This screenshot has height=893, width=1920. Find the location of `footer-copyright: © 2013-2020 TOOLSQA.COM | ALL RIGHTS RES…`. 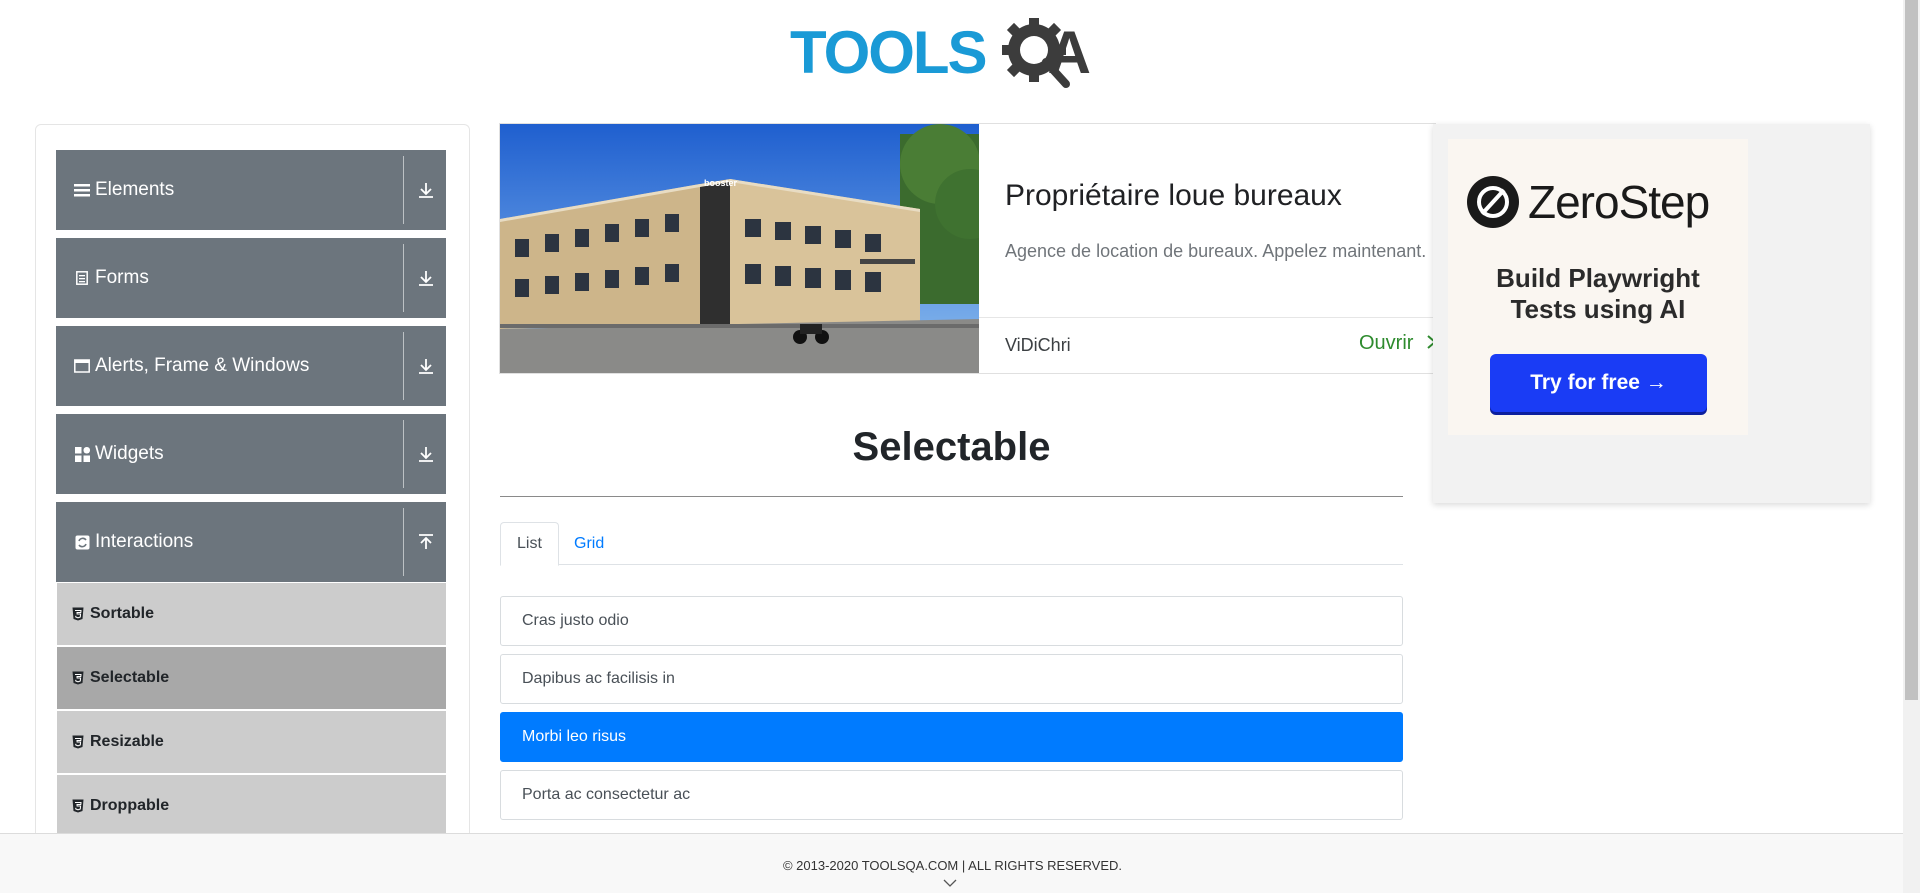

footer-copyright: © 2013-2020 TOOLSQA.COM | ALL RIGHTS RES… is located at coordinates (952, 865).